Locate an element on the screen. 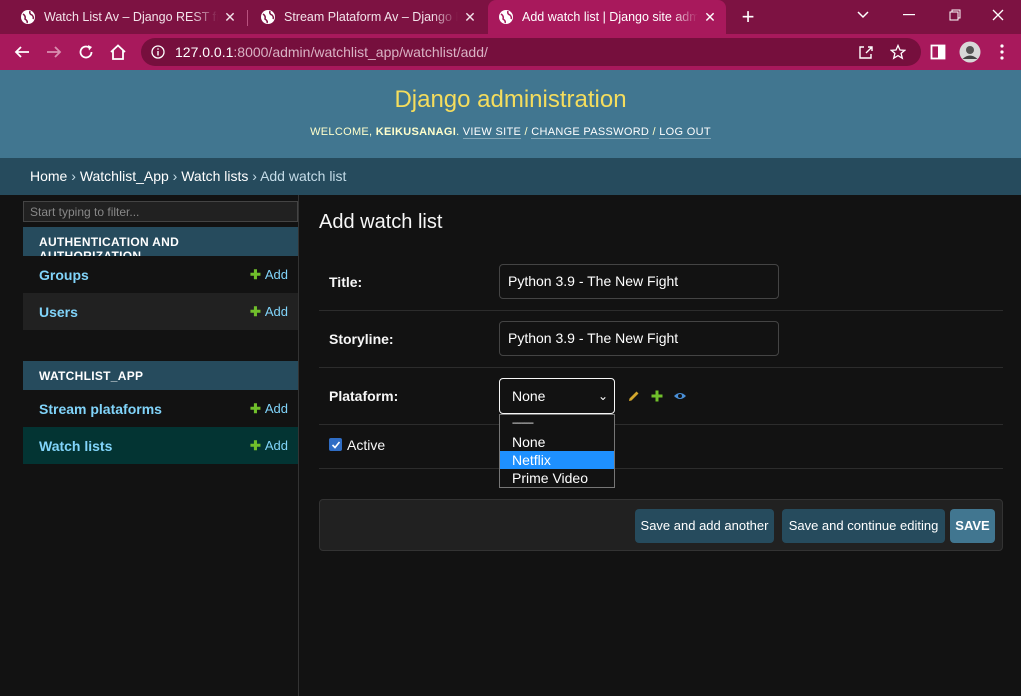 The width and height of the screenshot is (1021, 696). plus-icon is located at coordinates (657, 396).